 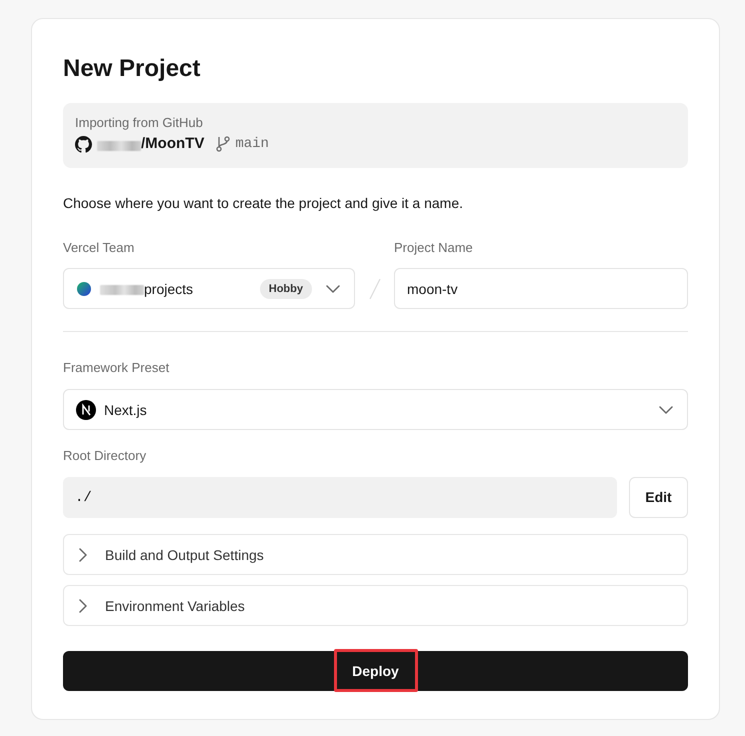 What do you see at coordinates (104, 456) in the screenshot?
I see `field-label: Root Directory` at bounding box center [104, 456].